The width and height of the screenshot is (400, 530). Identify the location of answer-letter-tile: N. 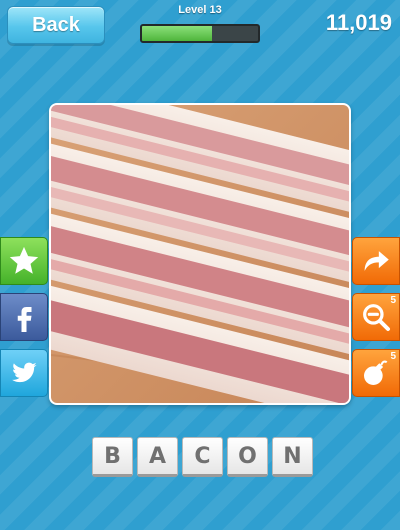
(292, 457).